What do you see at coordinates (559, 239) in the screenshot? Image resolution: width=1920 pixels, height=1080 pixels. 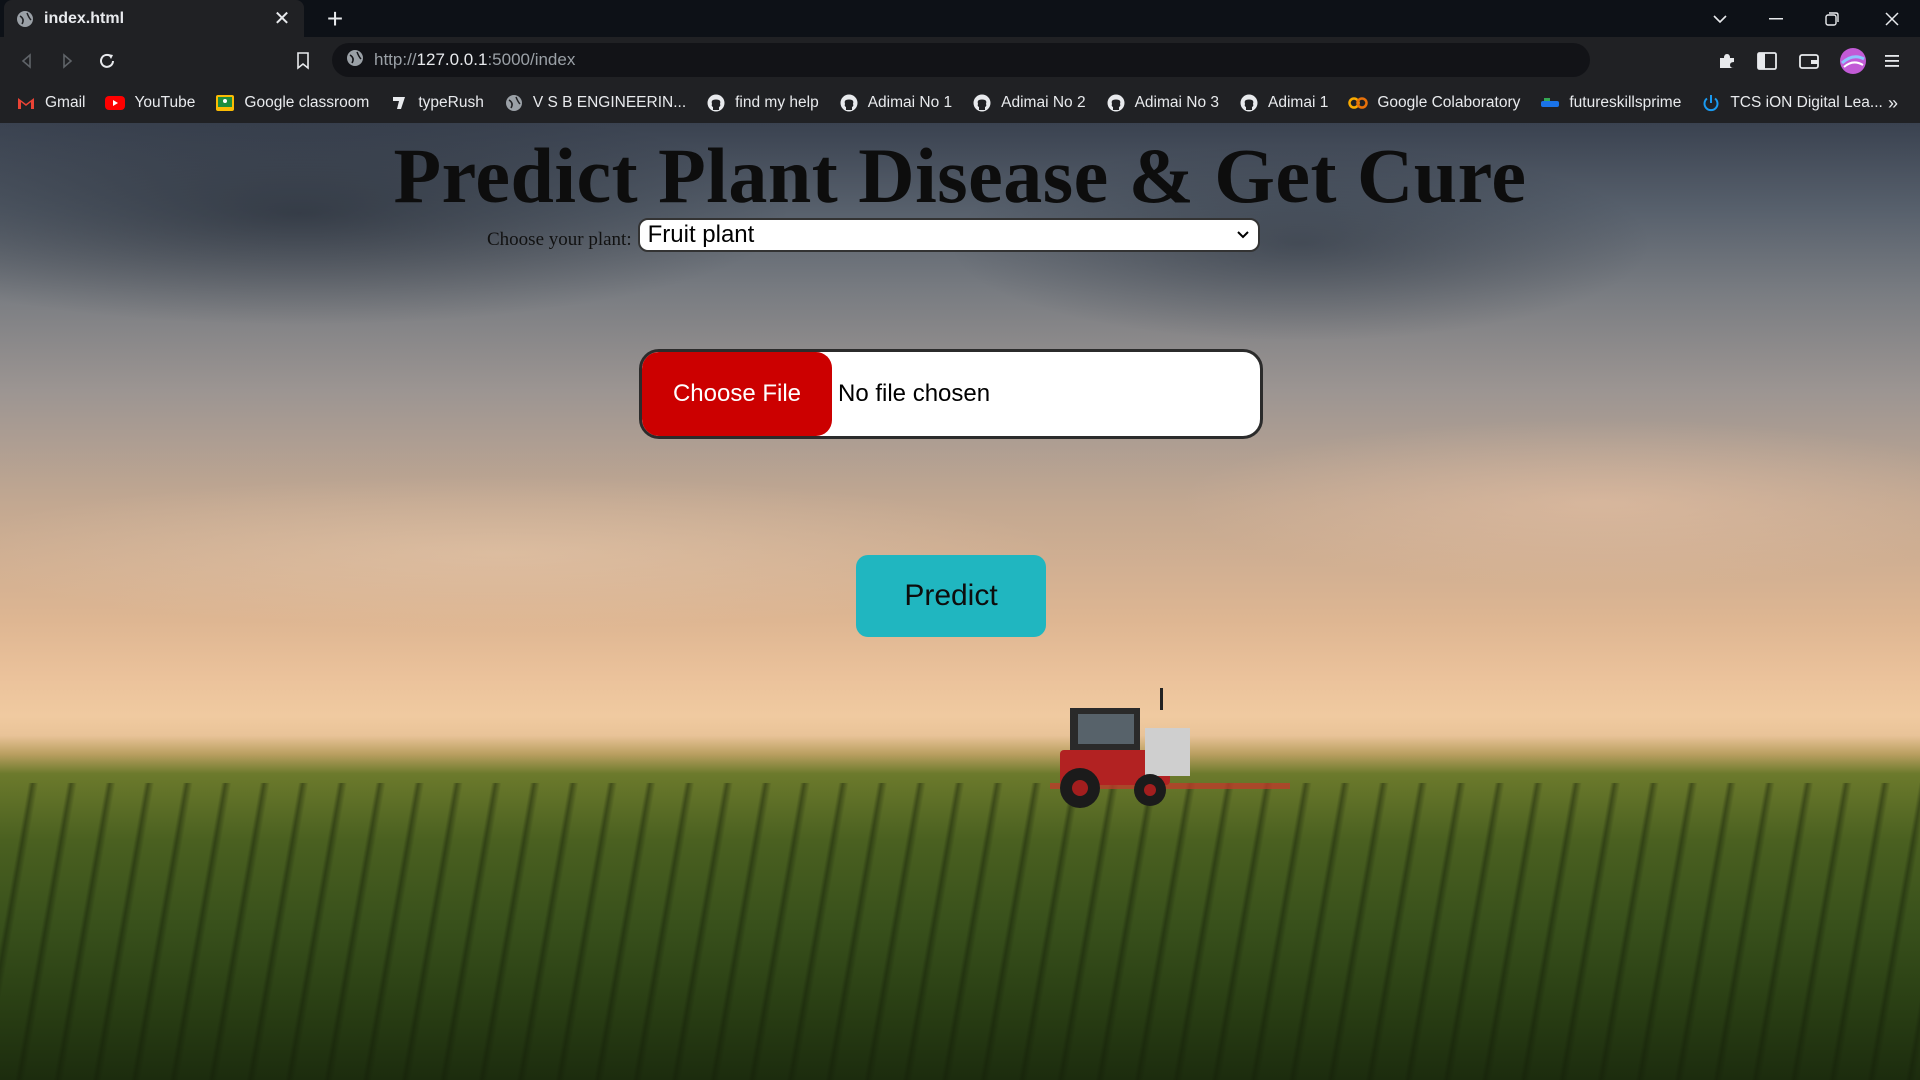 I see `plant-select-label: Choose your plant:` at bounding box center [559, 239].